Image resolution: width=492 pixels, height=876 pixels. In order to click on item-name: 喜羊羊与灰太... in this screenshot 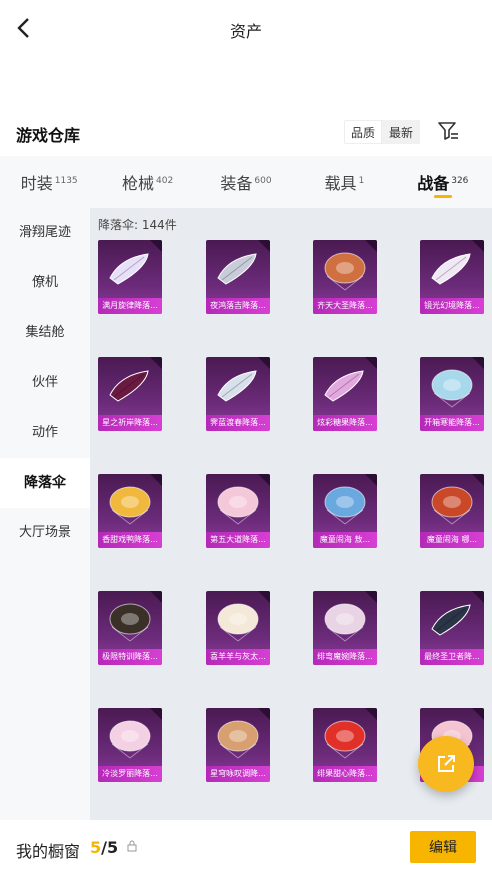, I will do `click(238, 657)`.